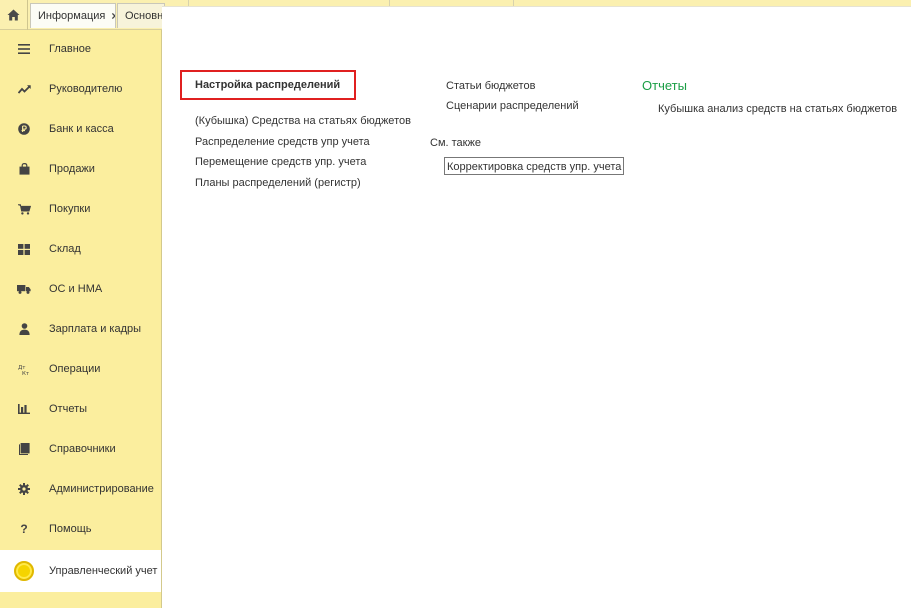  I want to click on sidebar-item-purchases: Покупки, so click(80, 209).